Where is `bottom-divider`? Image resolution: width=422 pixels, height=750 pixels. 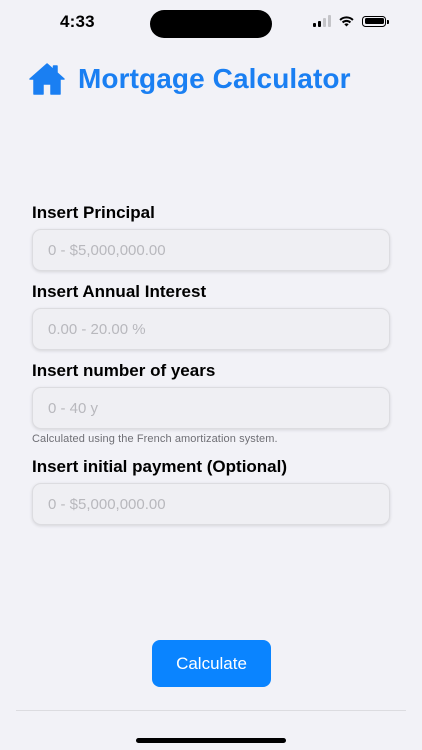
bottom-divider is located at coordinates (211, 710).